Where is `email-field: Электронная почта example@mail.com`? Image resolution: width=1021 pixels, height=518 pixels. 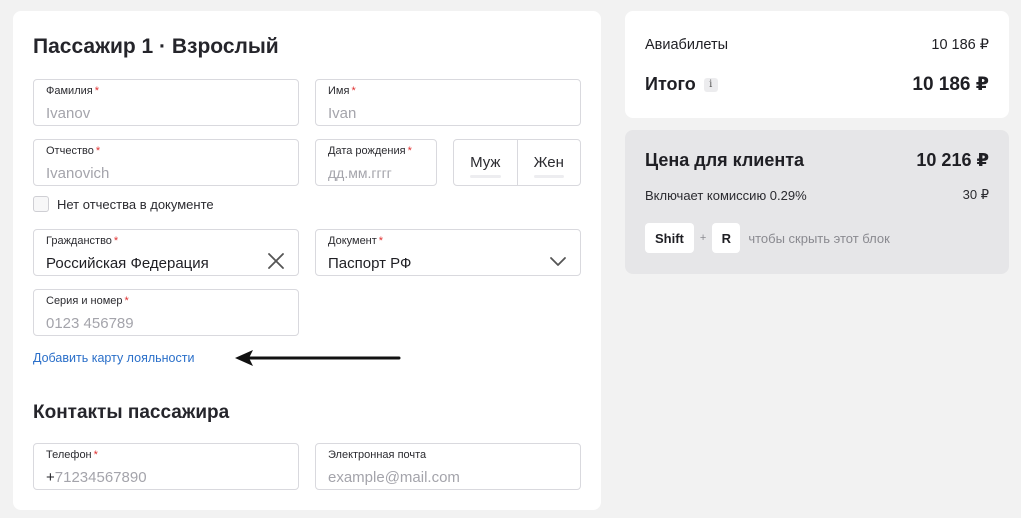
email-field: Электронная почта example@mail.com is located at coordinates (448, 466).